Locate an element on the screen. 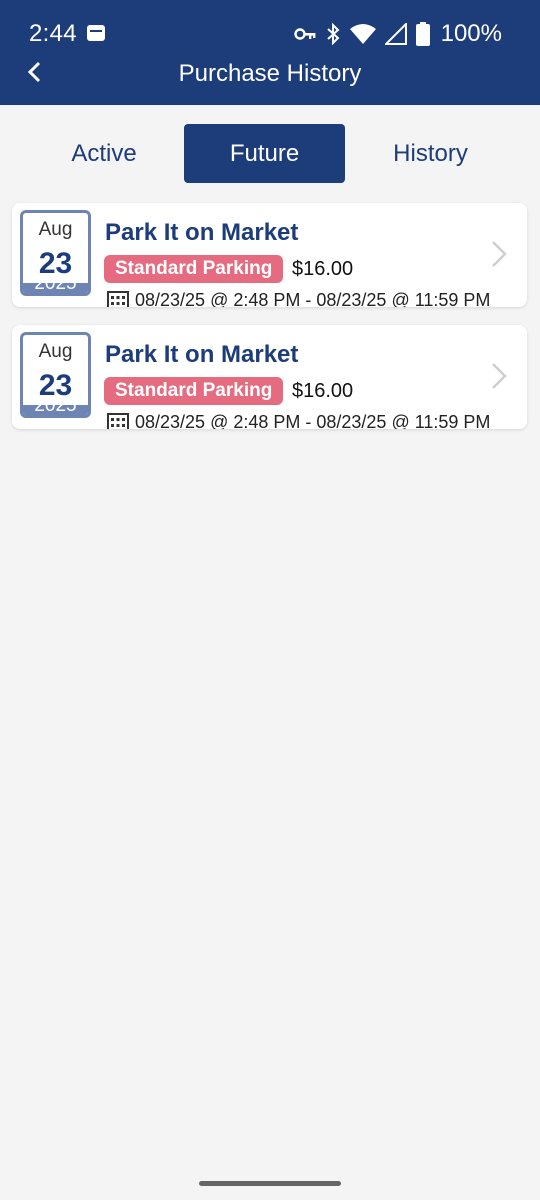 The image size is (540, 1200). bluetooth-icon is located at coordinates (333, 34).